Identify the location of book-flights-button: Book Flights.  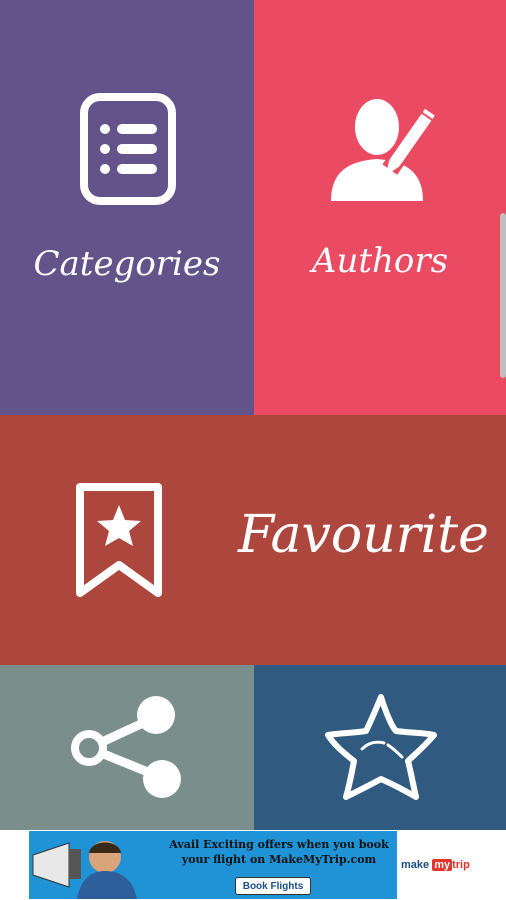
(273, 886).